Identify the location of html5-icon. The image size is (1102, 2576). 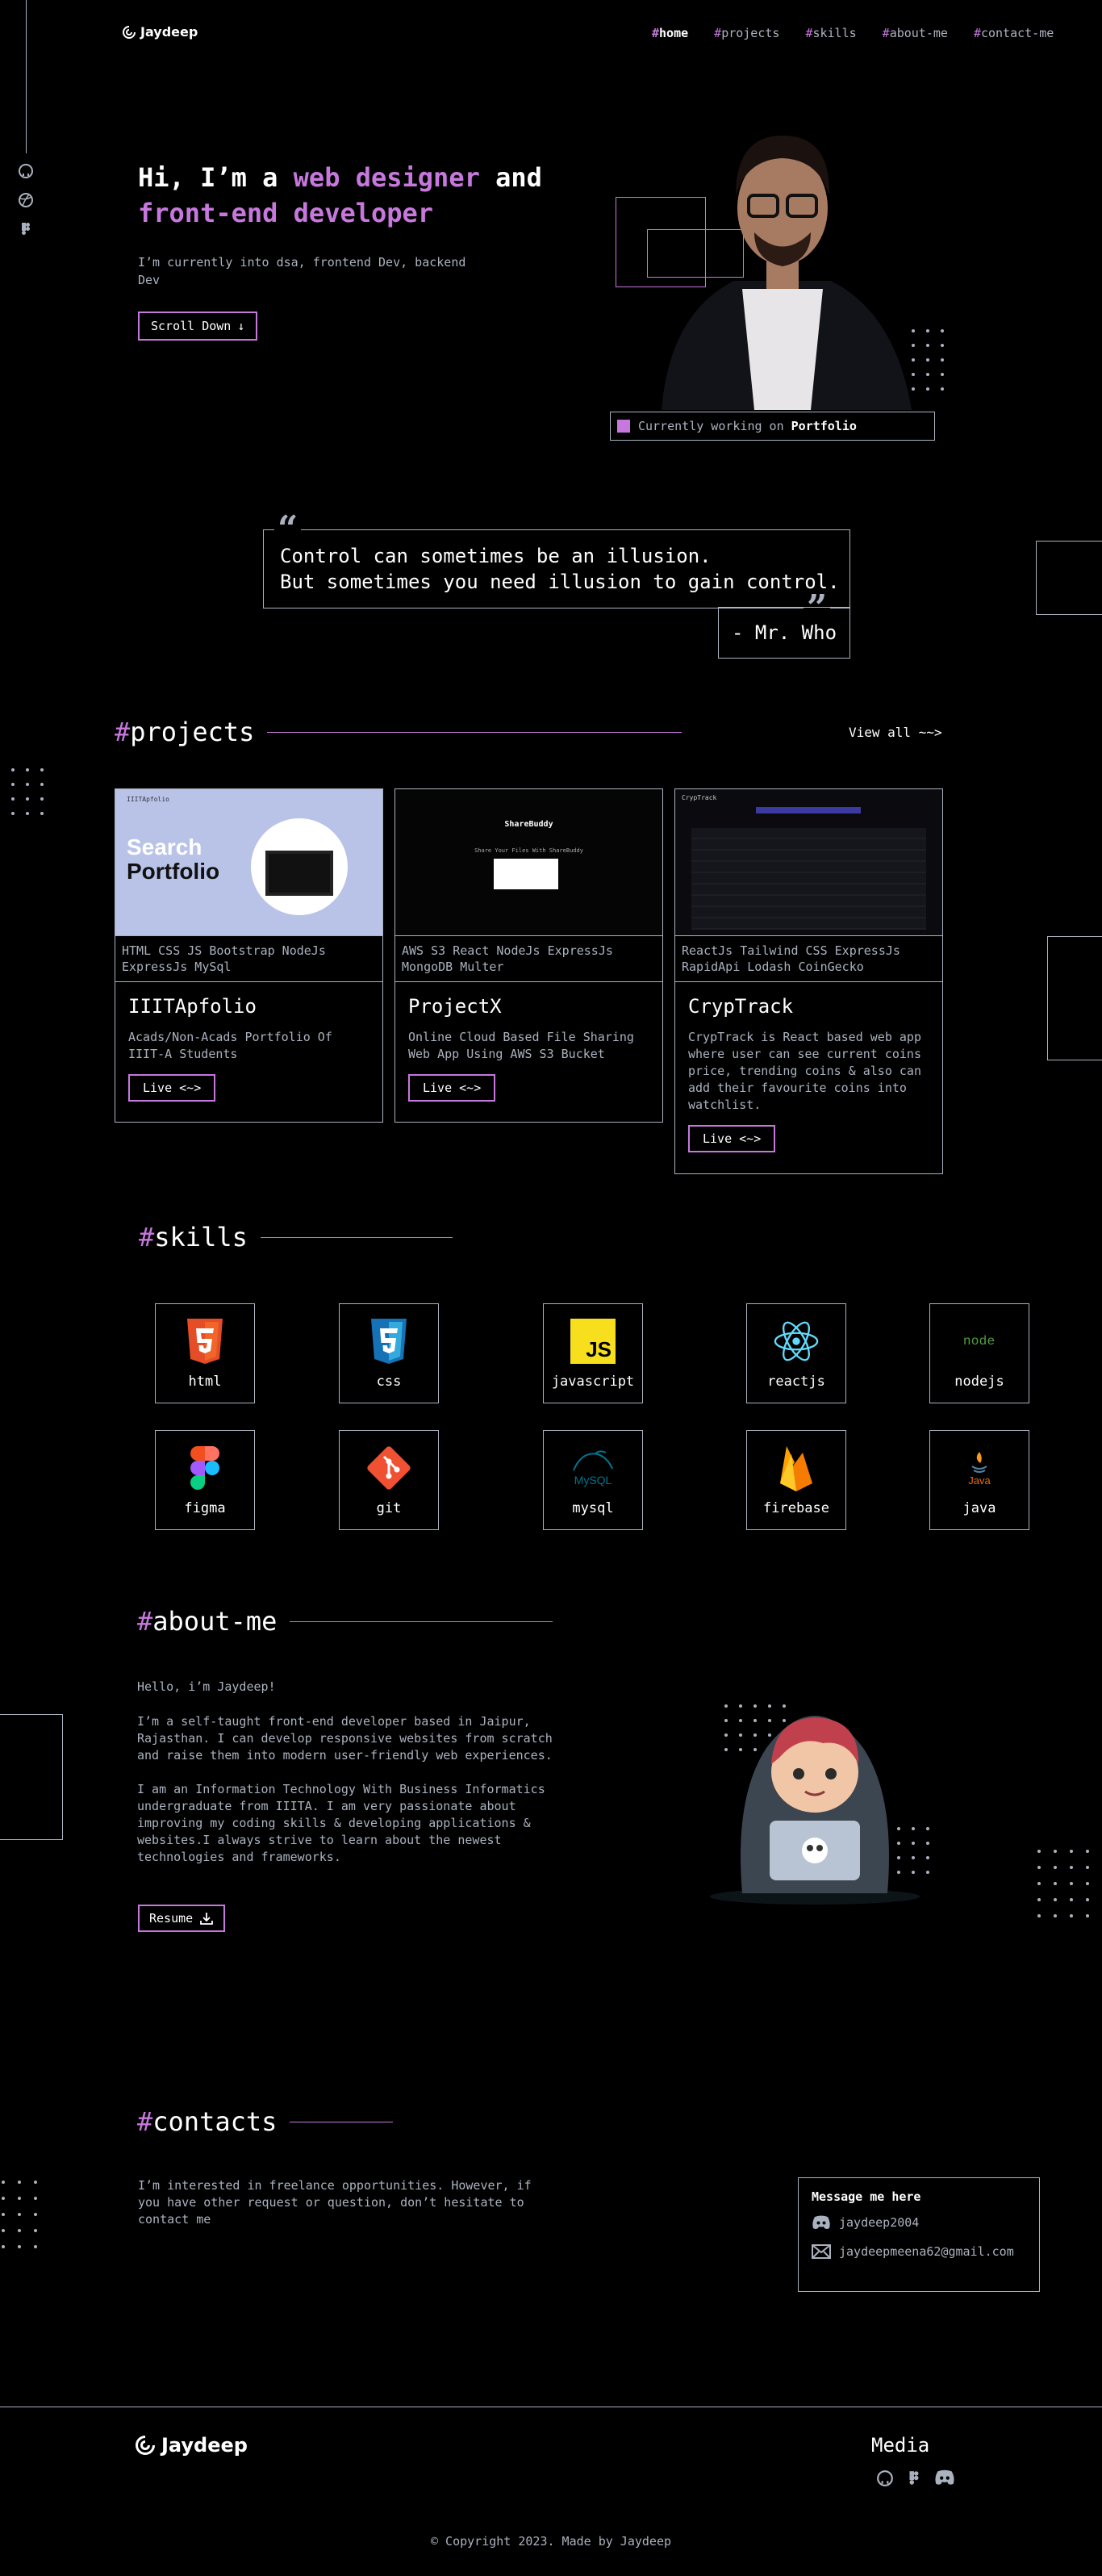
(204, 1341).